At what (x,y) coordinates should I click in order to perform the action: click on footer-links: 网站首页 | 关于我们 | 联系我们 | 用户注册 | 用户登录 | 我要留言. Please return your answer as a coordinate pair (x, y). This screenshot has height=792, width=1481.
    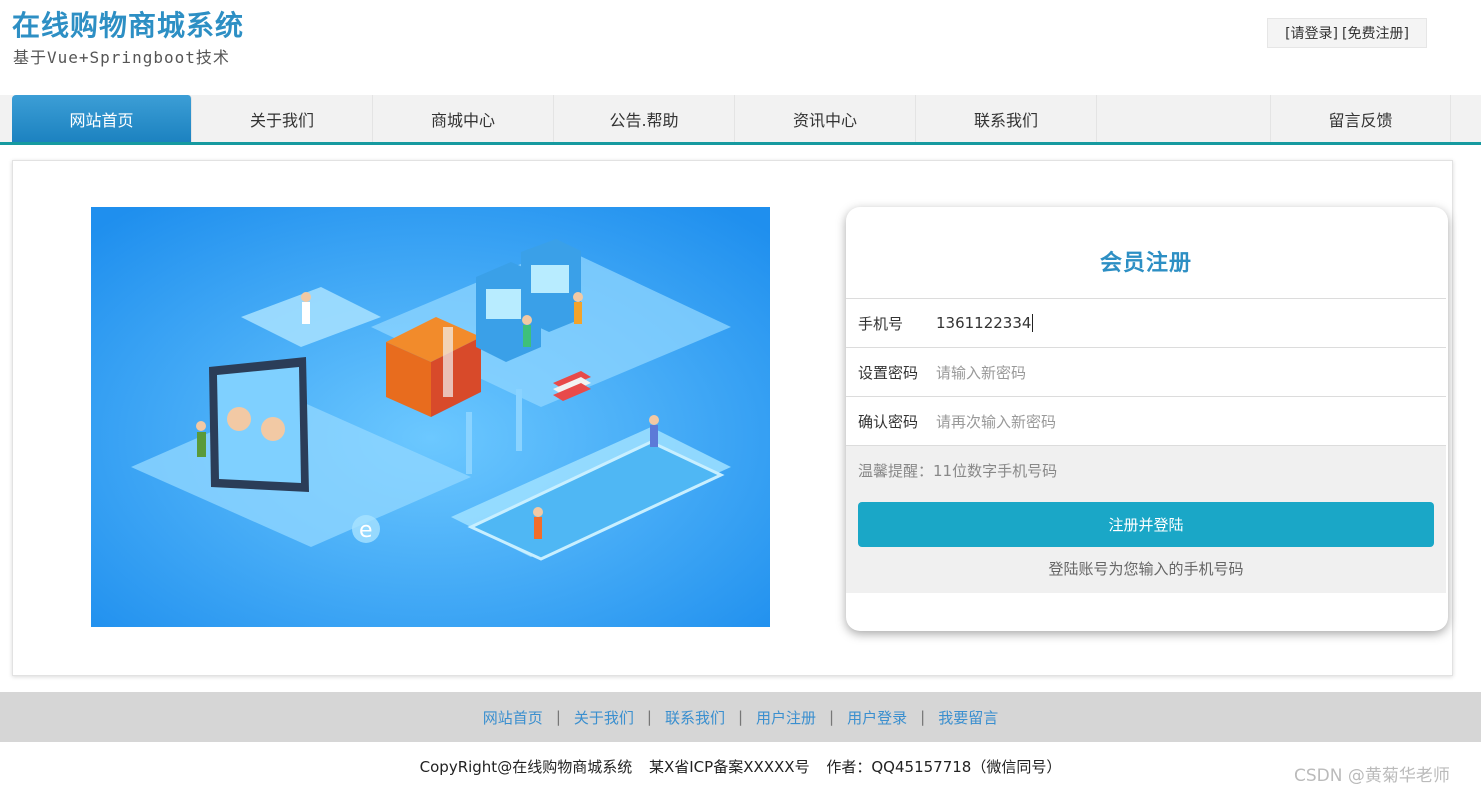
    Looking at the image, I should click on (740, 717).